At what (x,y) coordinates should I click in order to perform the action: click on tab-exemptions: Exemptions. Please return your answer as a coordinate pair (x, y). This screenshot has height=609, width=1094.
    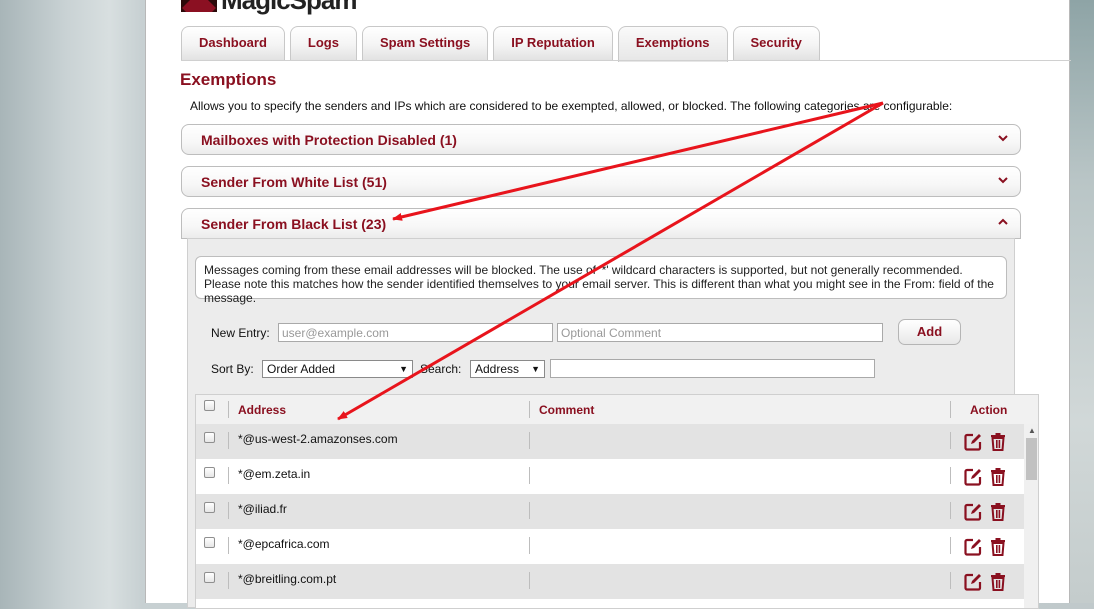
    Looking at the image, I should click on (672, 44).